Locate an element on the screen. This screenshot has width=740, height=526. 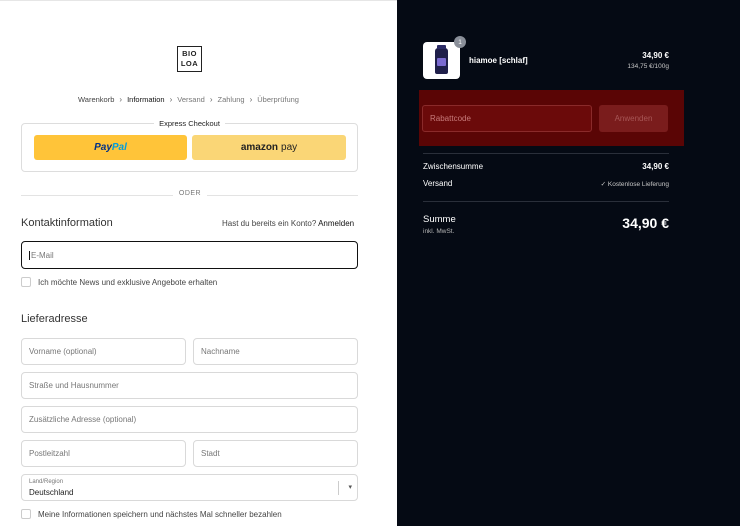
quantity-badge: 1 is located at coordinates (460, 42).